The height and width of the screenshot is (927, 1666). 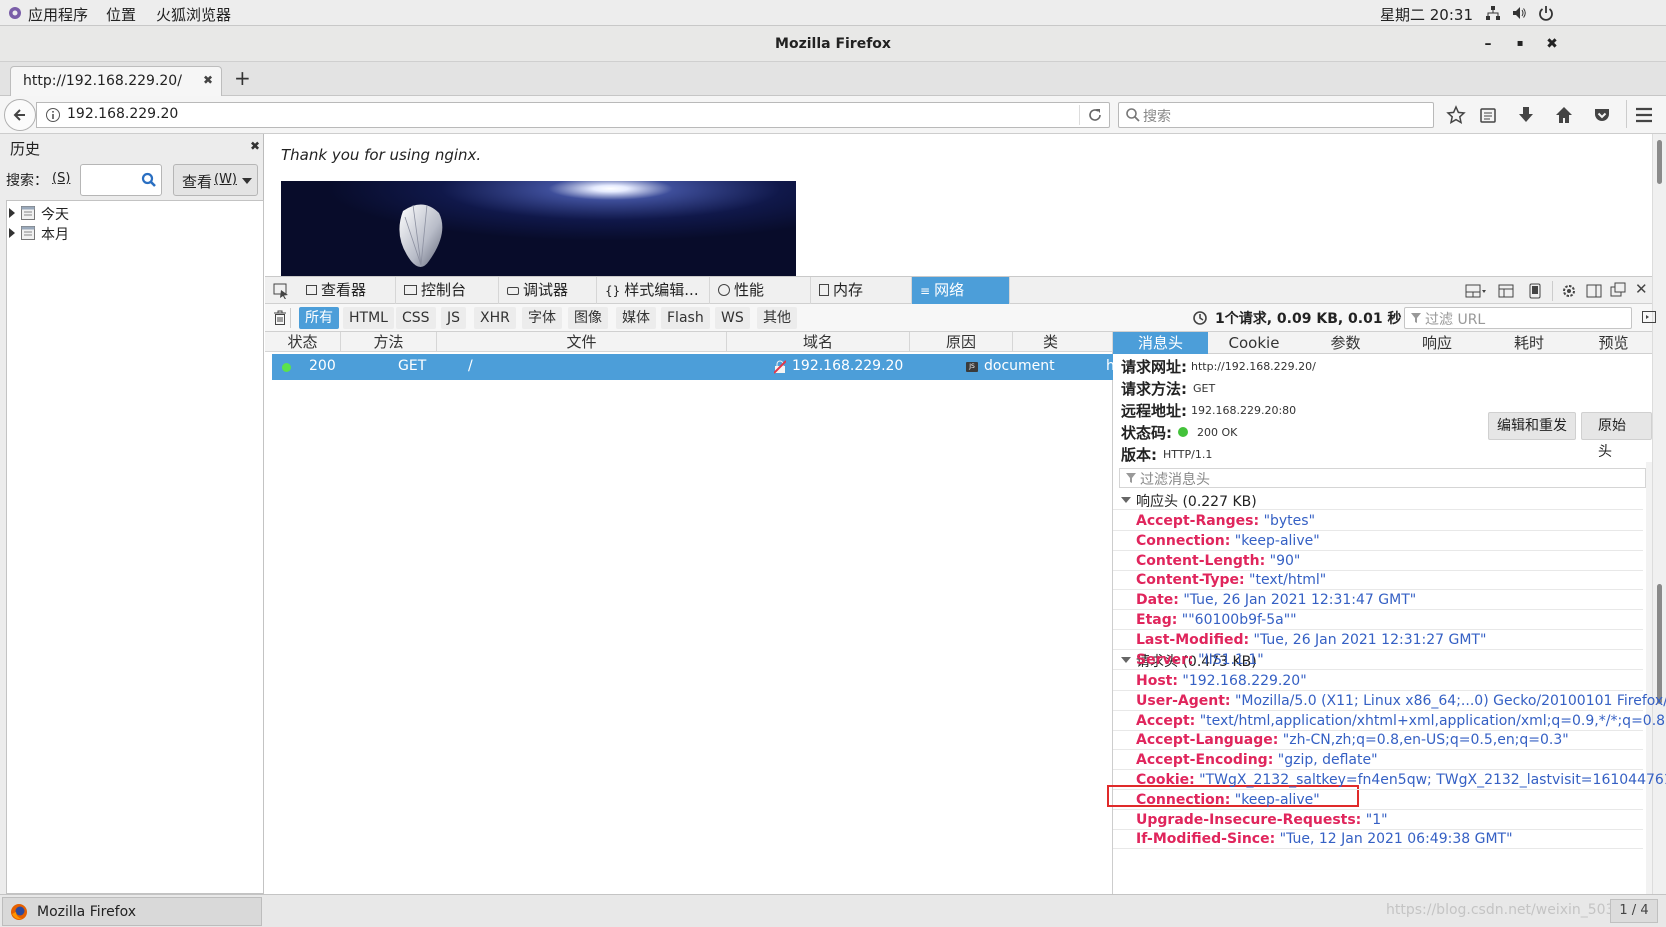 What do you see at coordinates (573, 115) in the screenshot?
I see `url-bar: 192.168.229.20` at bounding box center [573, 115].